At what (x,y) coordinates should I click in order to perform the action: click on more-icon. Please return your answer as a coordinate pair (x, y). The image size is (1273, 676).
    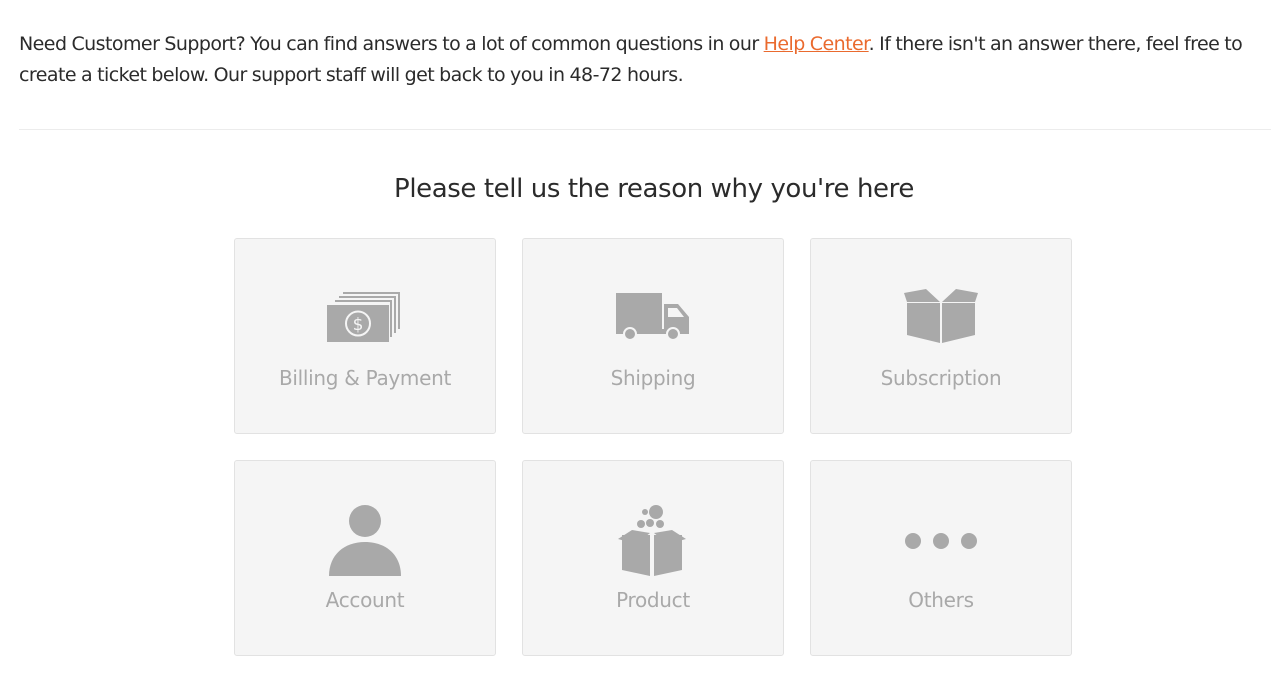
    Looking at the image, I should click on (941, 541).